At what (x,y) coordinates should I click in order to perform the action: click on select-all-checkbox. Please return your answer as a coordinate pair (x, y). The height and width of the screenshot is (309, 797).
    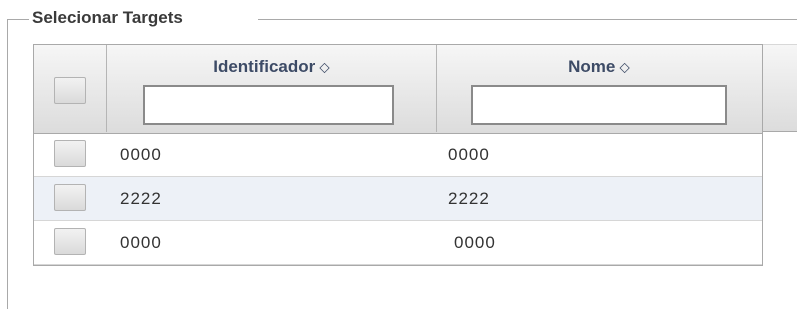
    Looking at the image, I should click on (70, 90).